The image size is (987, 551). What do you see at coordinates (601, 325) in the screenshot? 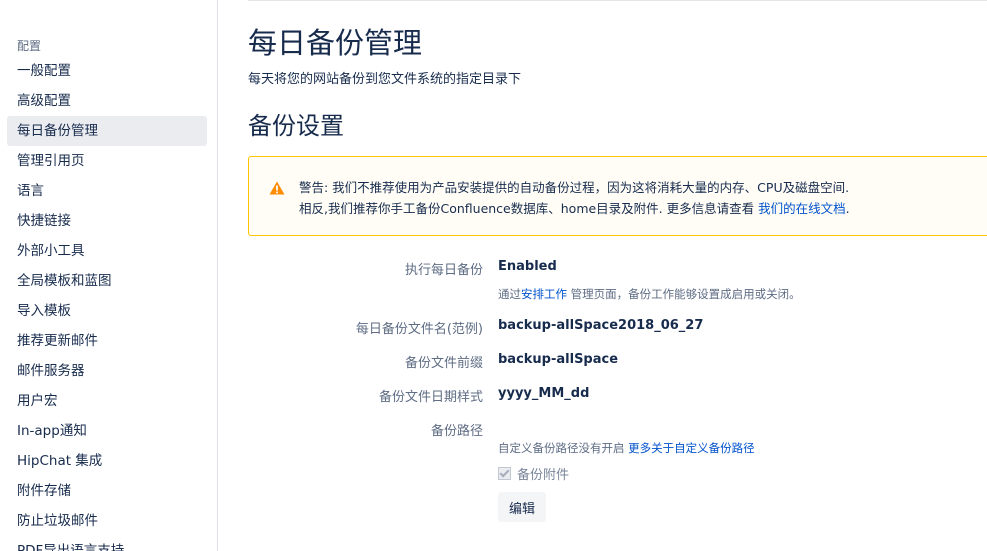
I see `filename-example-value: backup-allSpace2018_06_27` at bounding box center [601, 325].